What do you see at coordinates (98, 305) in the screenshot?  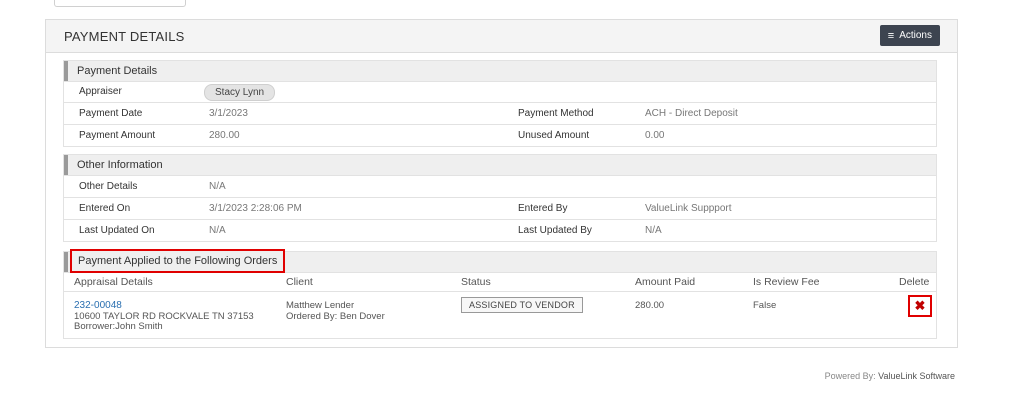 I see `order-id-link: 232-00048` at bounding box center [98, 305].